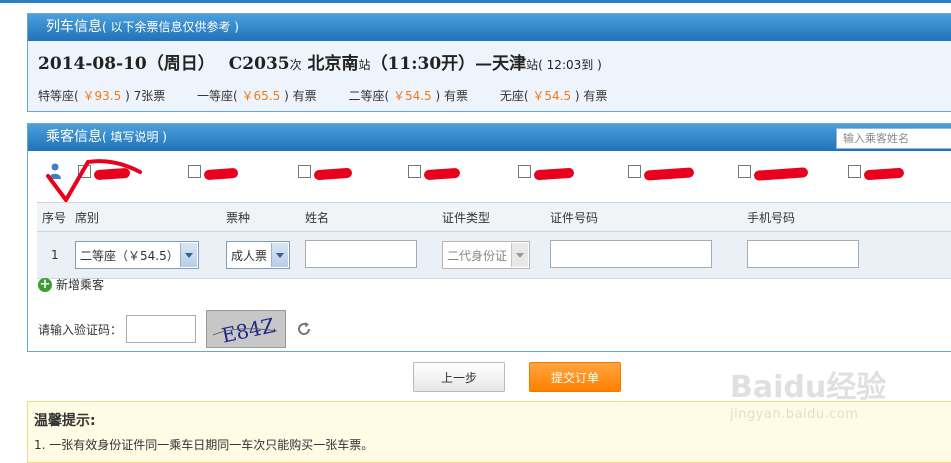 This screenshot has width=951, height=463. Describe the element at coordinates (496, 171) in the screenshot. I see `contact-list` at that location.